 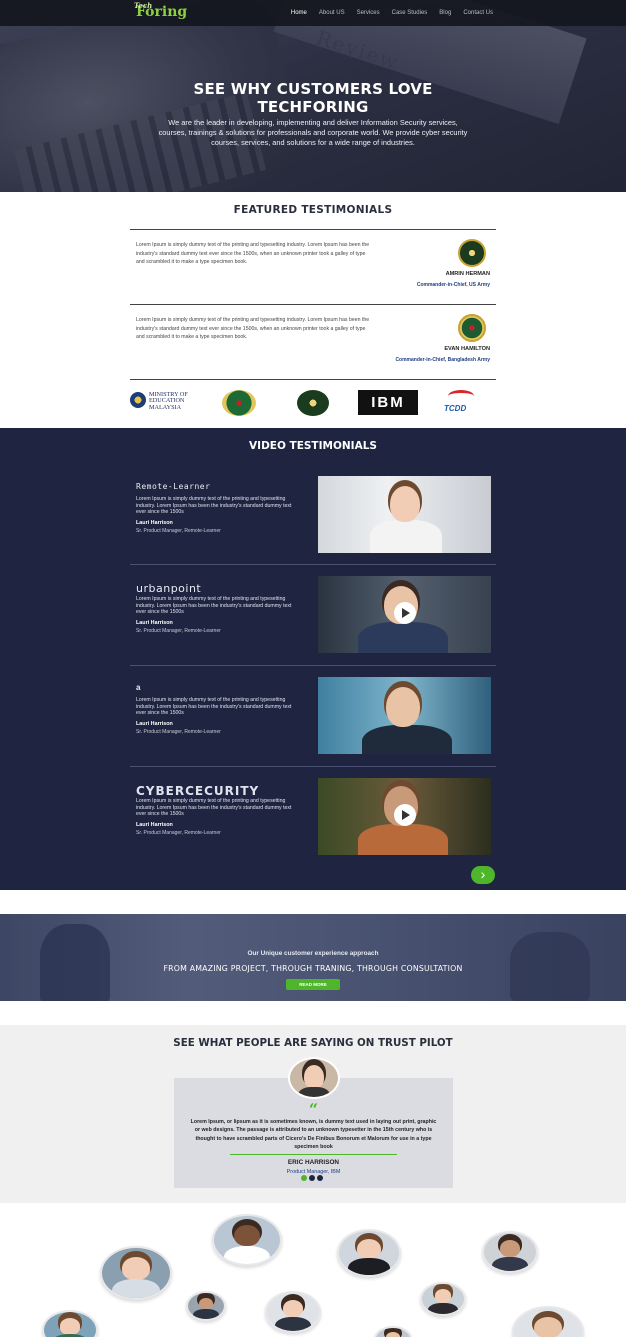 I want to click on nav-services: Services, so click(x=368, y=13).